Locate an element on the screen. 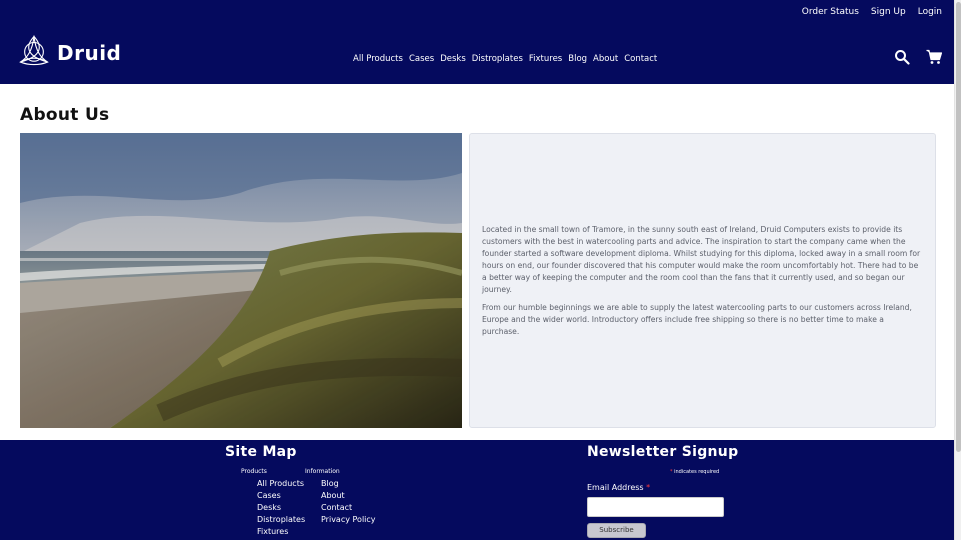 This screenshot has height=540, width=961. information-list: Blog About Contact Privacy Policy is located at coordinates (348, 502).